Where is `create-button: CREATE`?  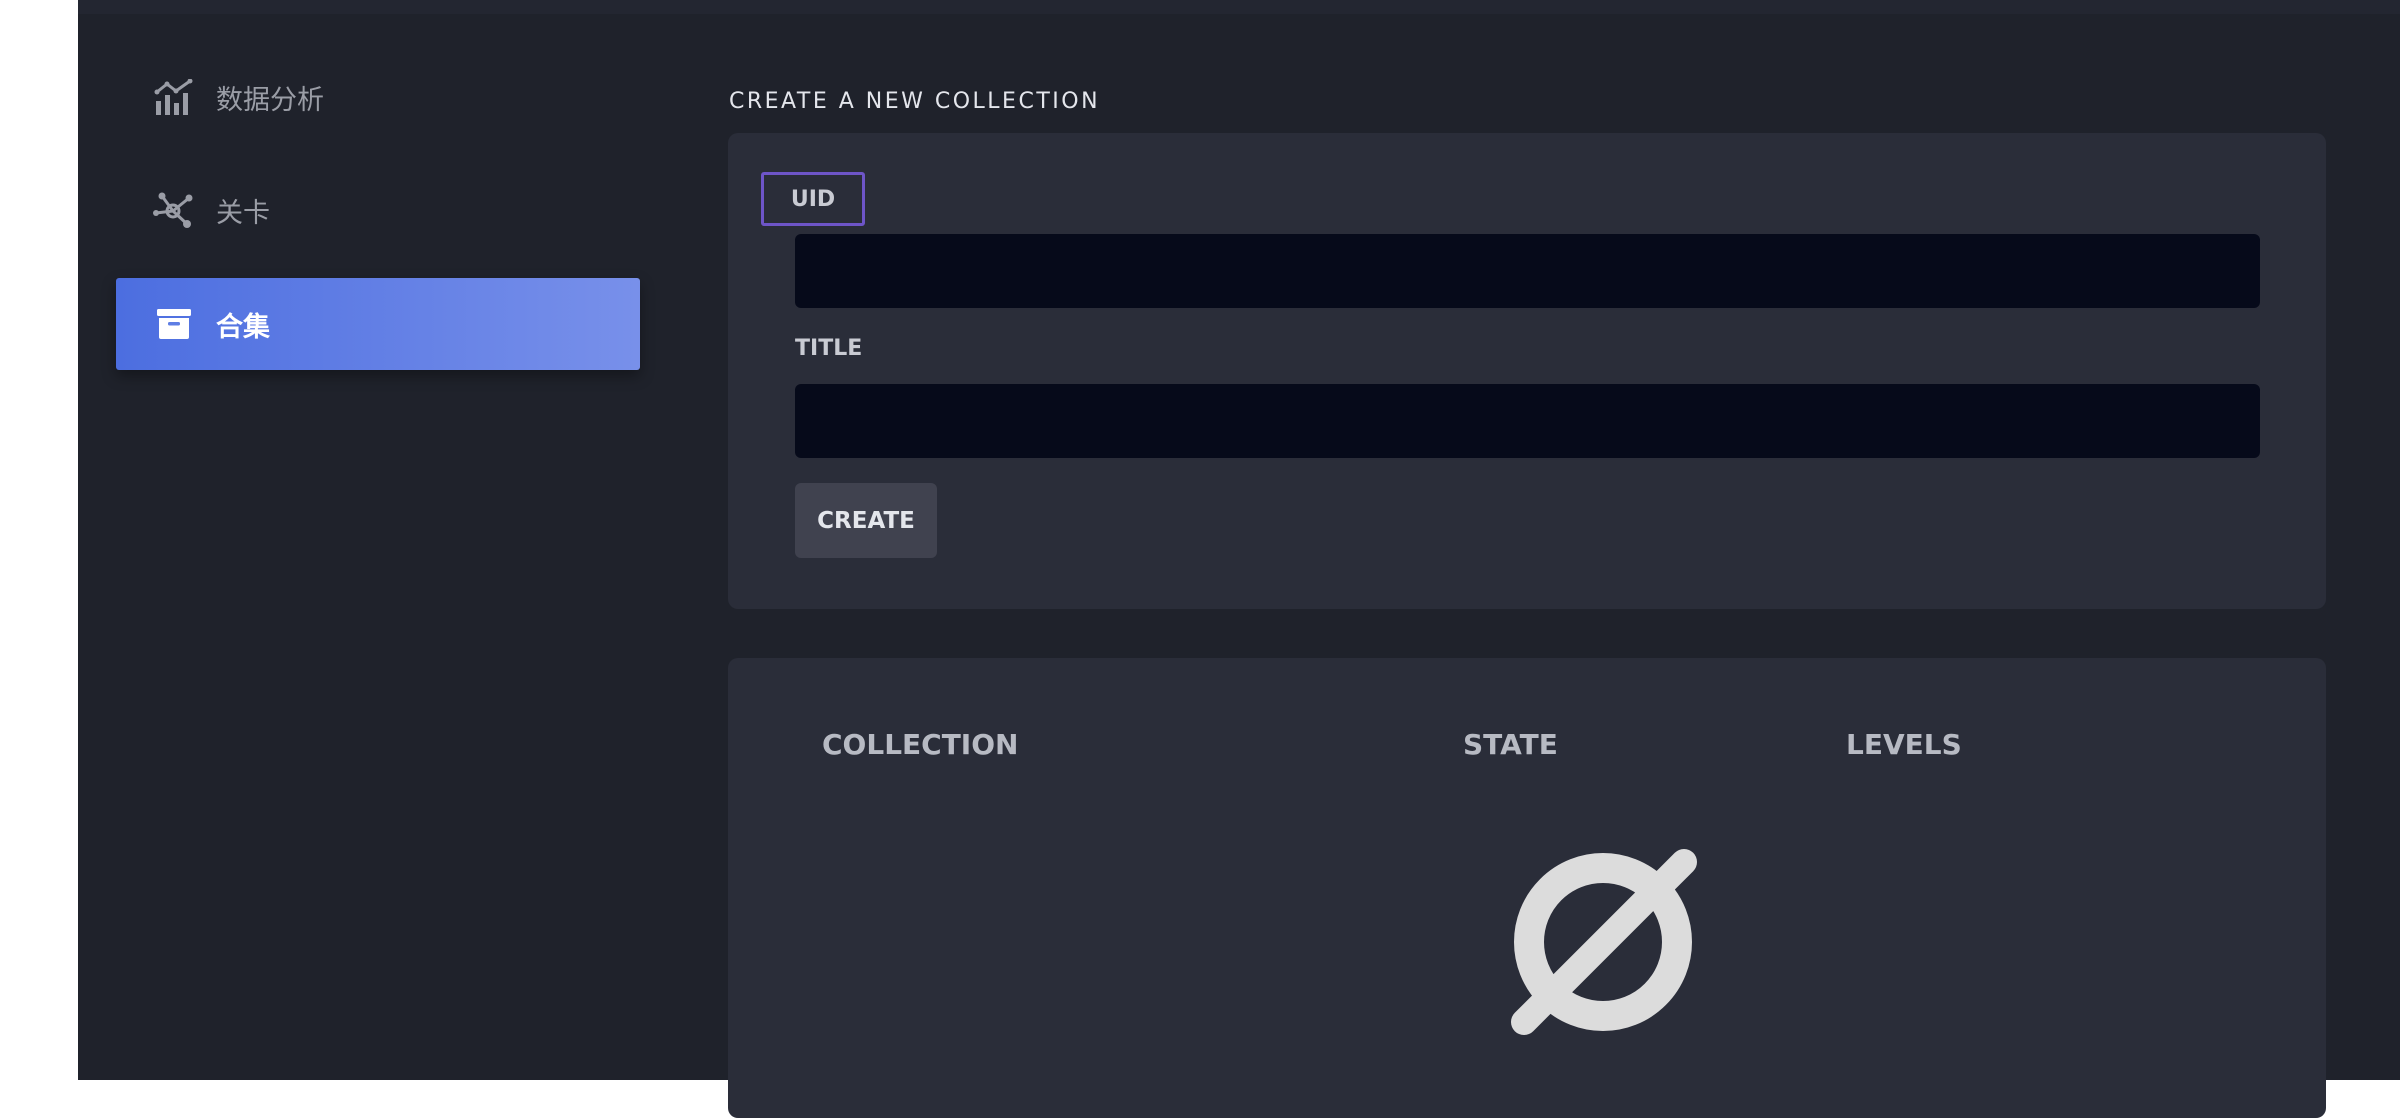 create-button: CREATE is located at coordinates (866, 520).